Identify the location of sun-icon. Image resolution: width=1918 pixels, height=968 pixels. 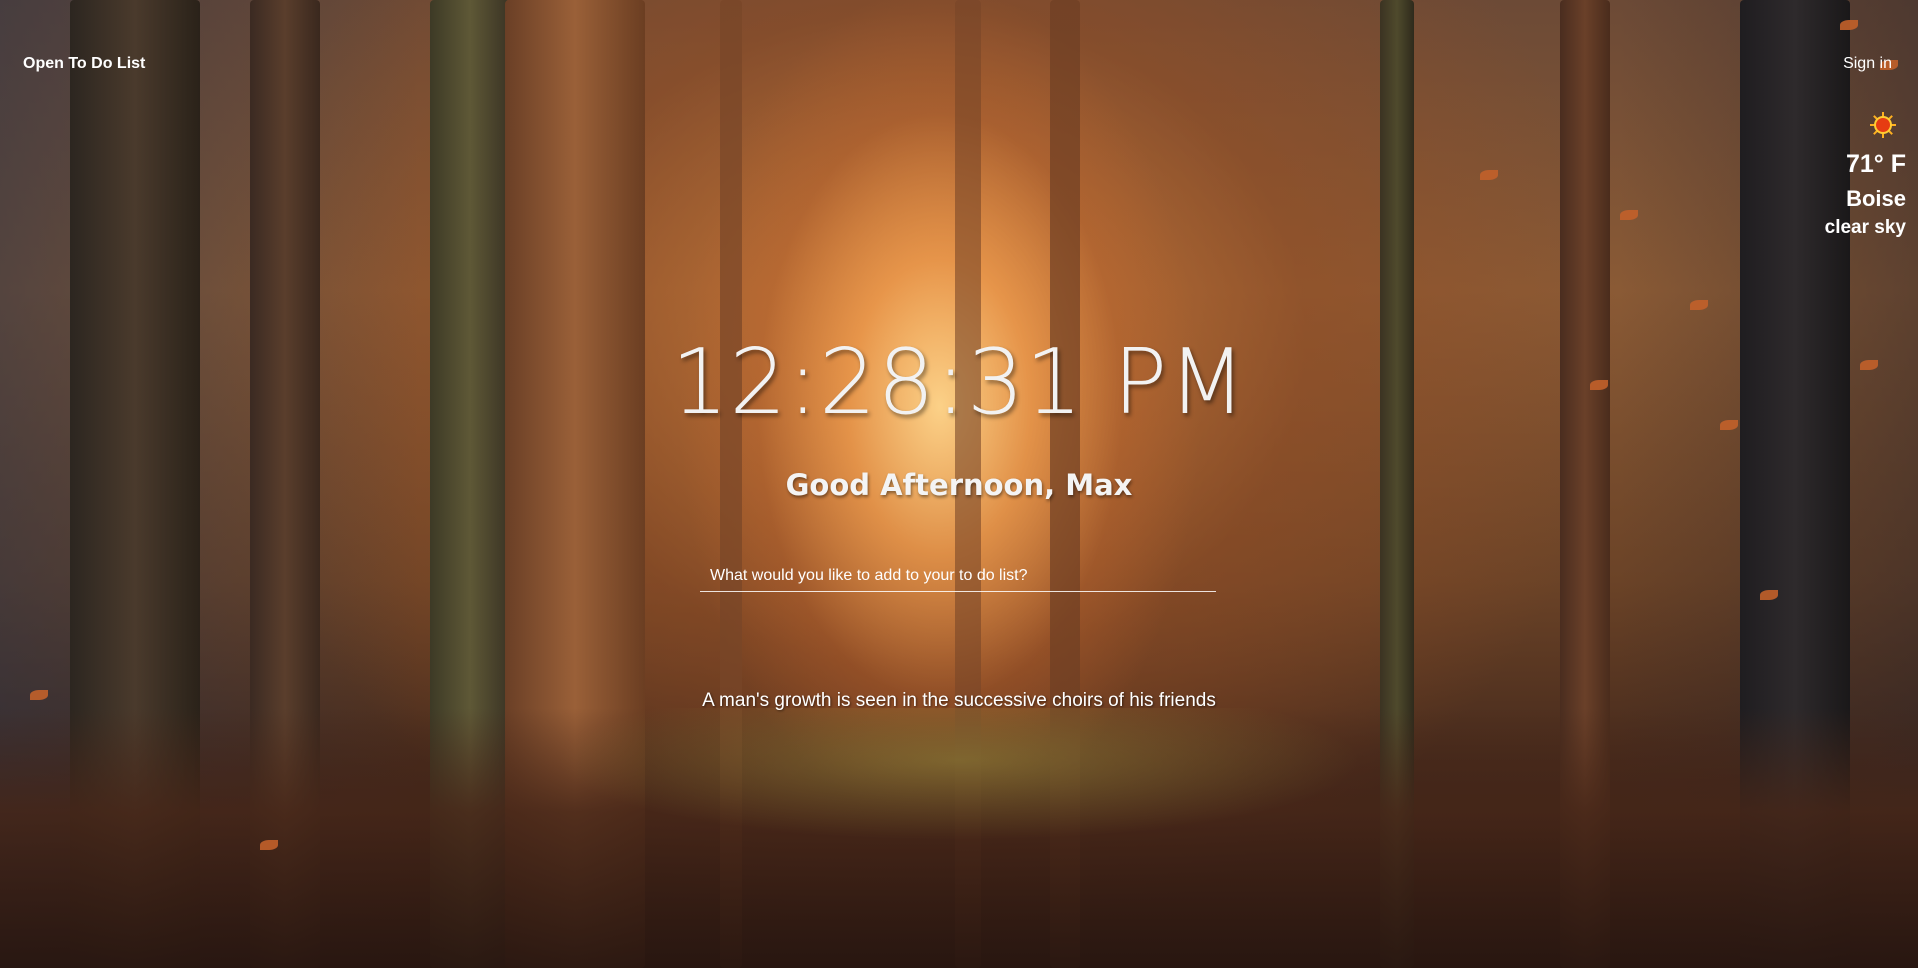
(1883, 125).